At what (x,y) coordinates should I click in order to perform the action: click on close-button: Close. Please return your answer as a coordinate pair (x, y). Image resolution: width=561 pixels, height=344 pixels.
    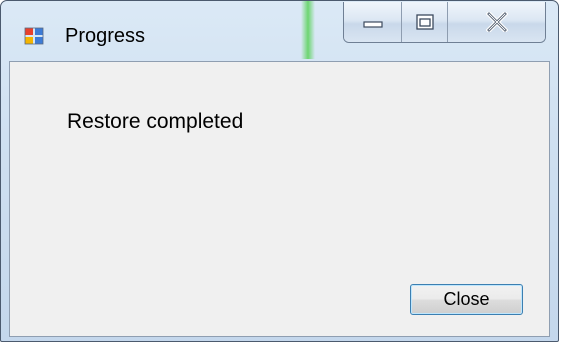
    Looking at the image, I should click on (466, 299).